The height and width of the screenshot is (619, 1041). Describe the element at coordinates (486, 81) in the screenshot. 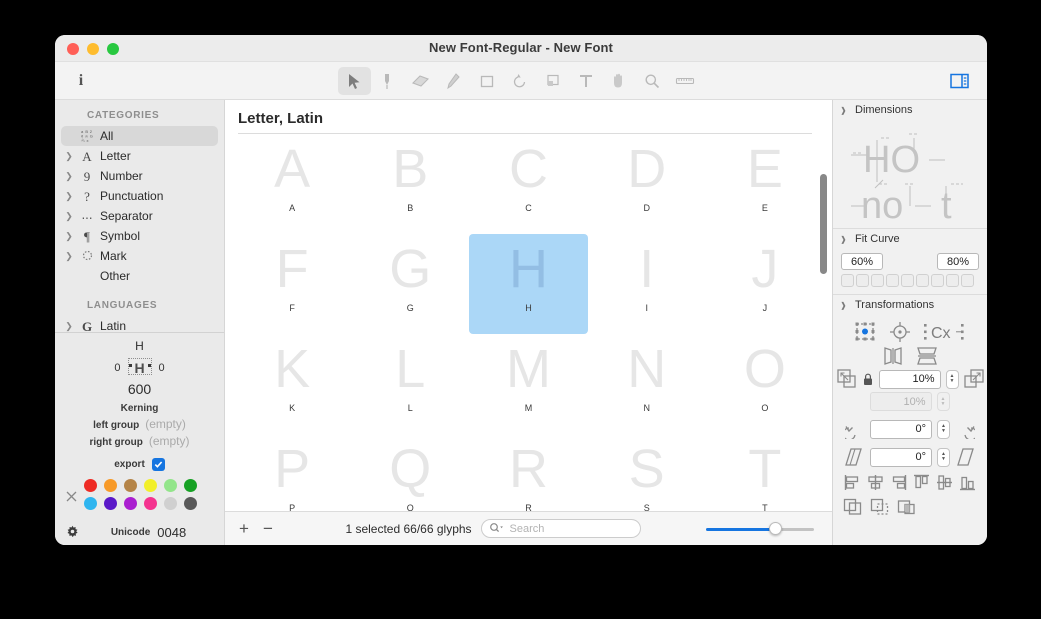

I see `rectangle-tool` at that location.